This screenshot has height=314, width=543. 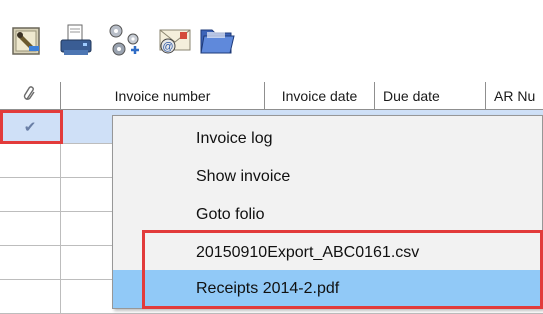 What do you see at coordinates (411, 95) in the screenshot?
I see `column-label: Due date` at bounding box center [411, 95].